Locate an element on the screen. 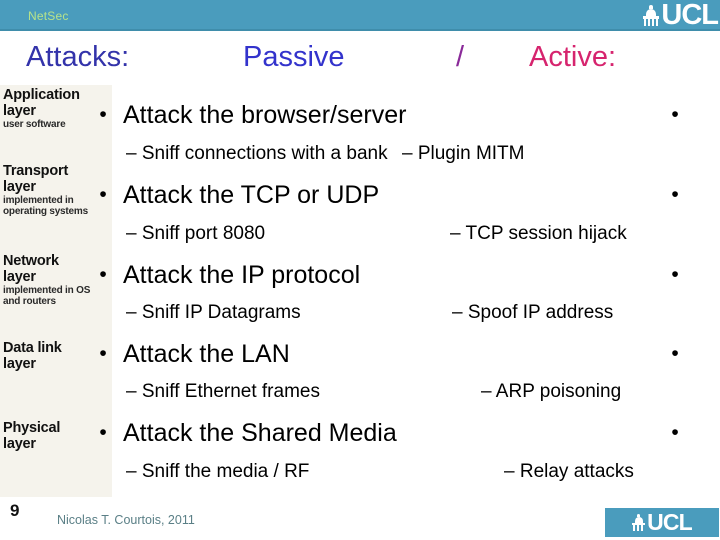 Image resolution: width=720 pixels, height=540 pixels. row-sub-passive: – Sniff the media / RF is located at coordinates (218, 471).